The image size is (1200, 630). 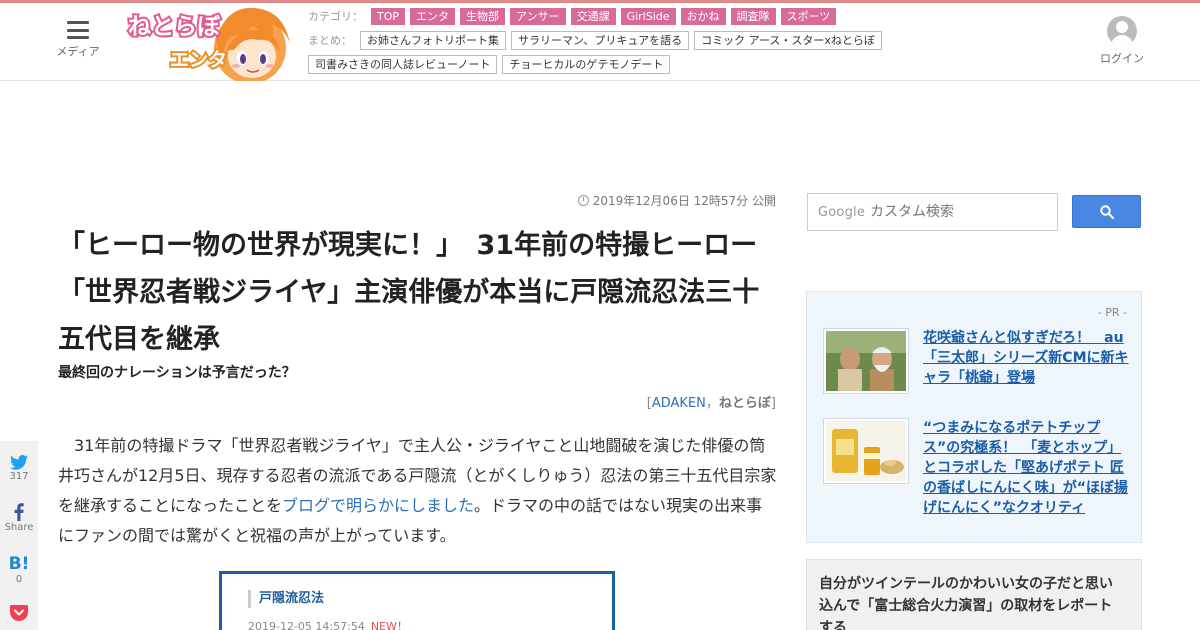 I want to click on google-brand: Google, so click(x=842, y=212).